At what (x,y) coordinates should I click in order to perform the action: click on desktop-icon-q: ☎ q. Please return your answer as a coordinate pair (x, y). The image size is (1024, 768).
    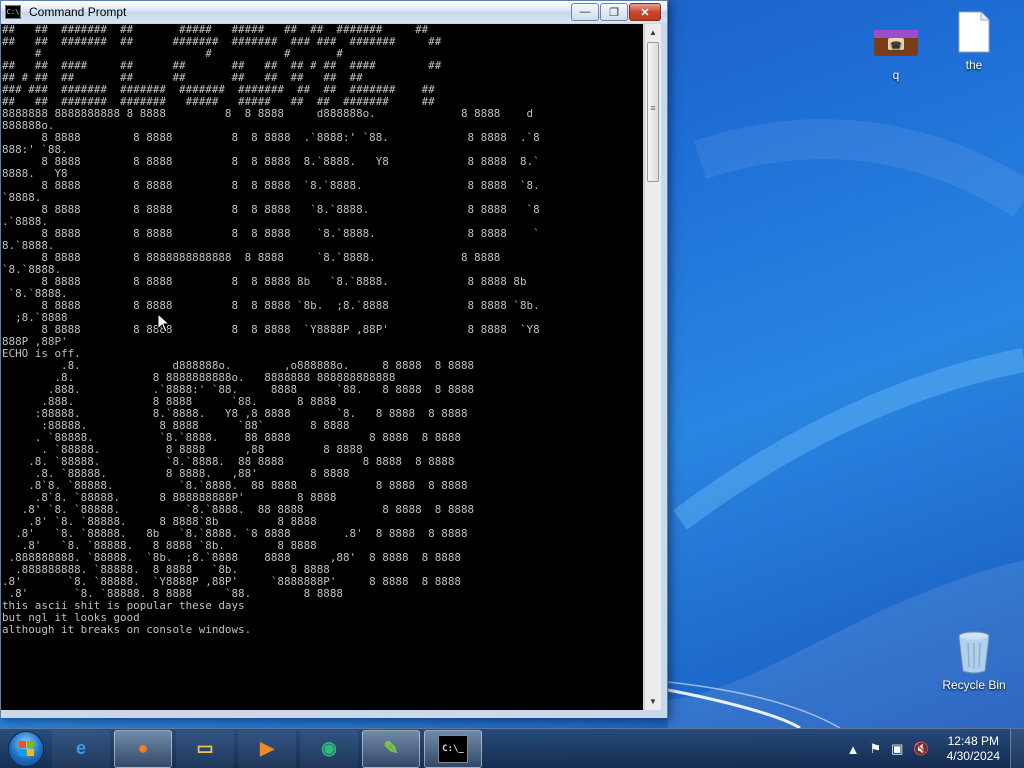
    Looking at the image, I should click on (896, 51).